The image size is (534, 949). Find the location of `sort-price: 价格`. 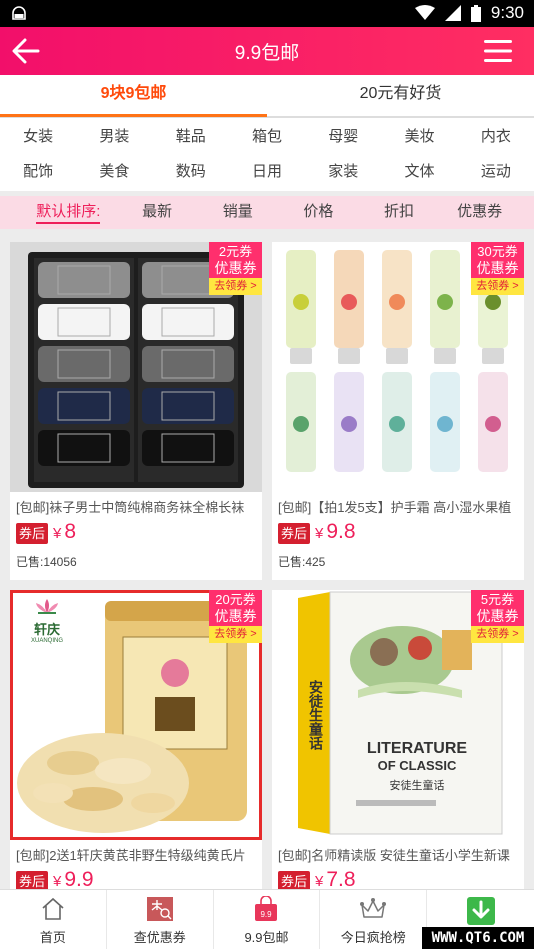

sort-price: 价格 is located at coordinates (318, 212).